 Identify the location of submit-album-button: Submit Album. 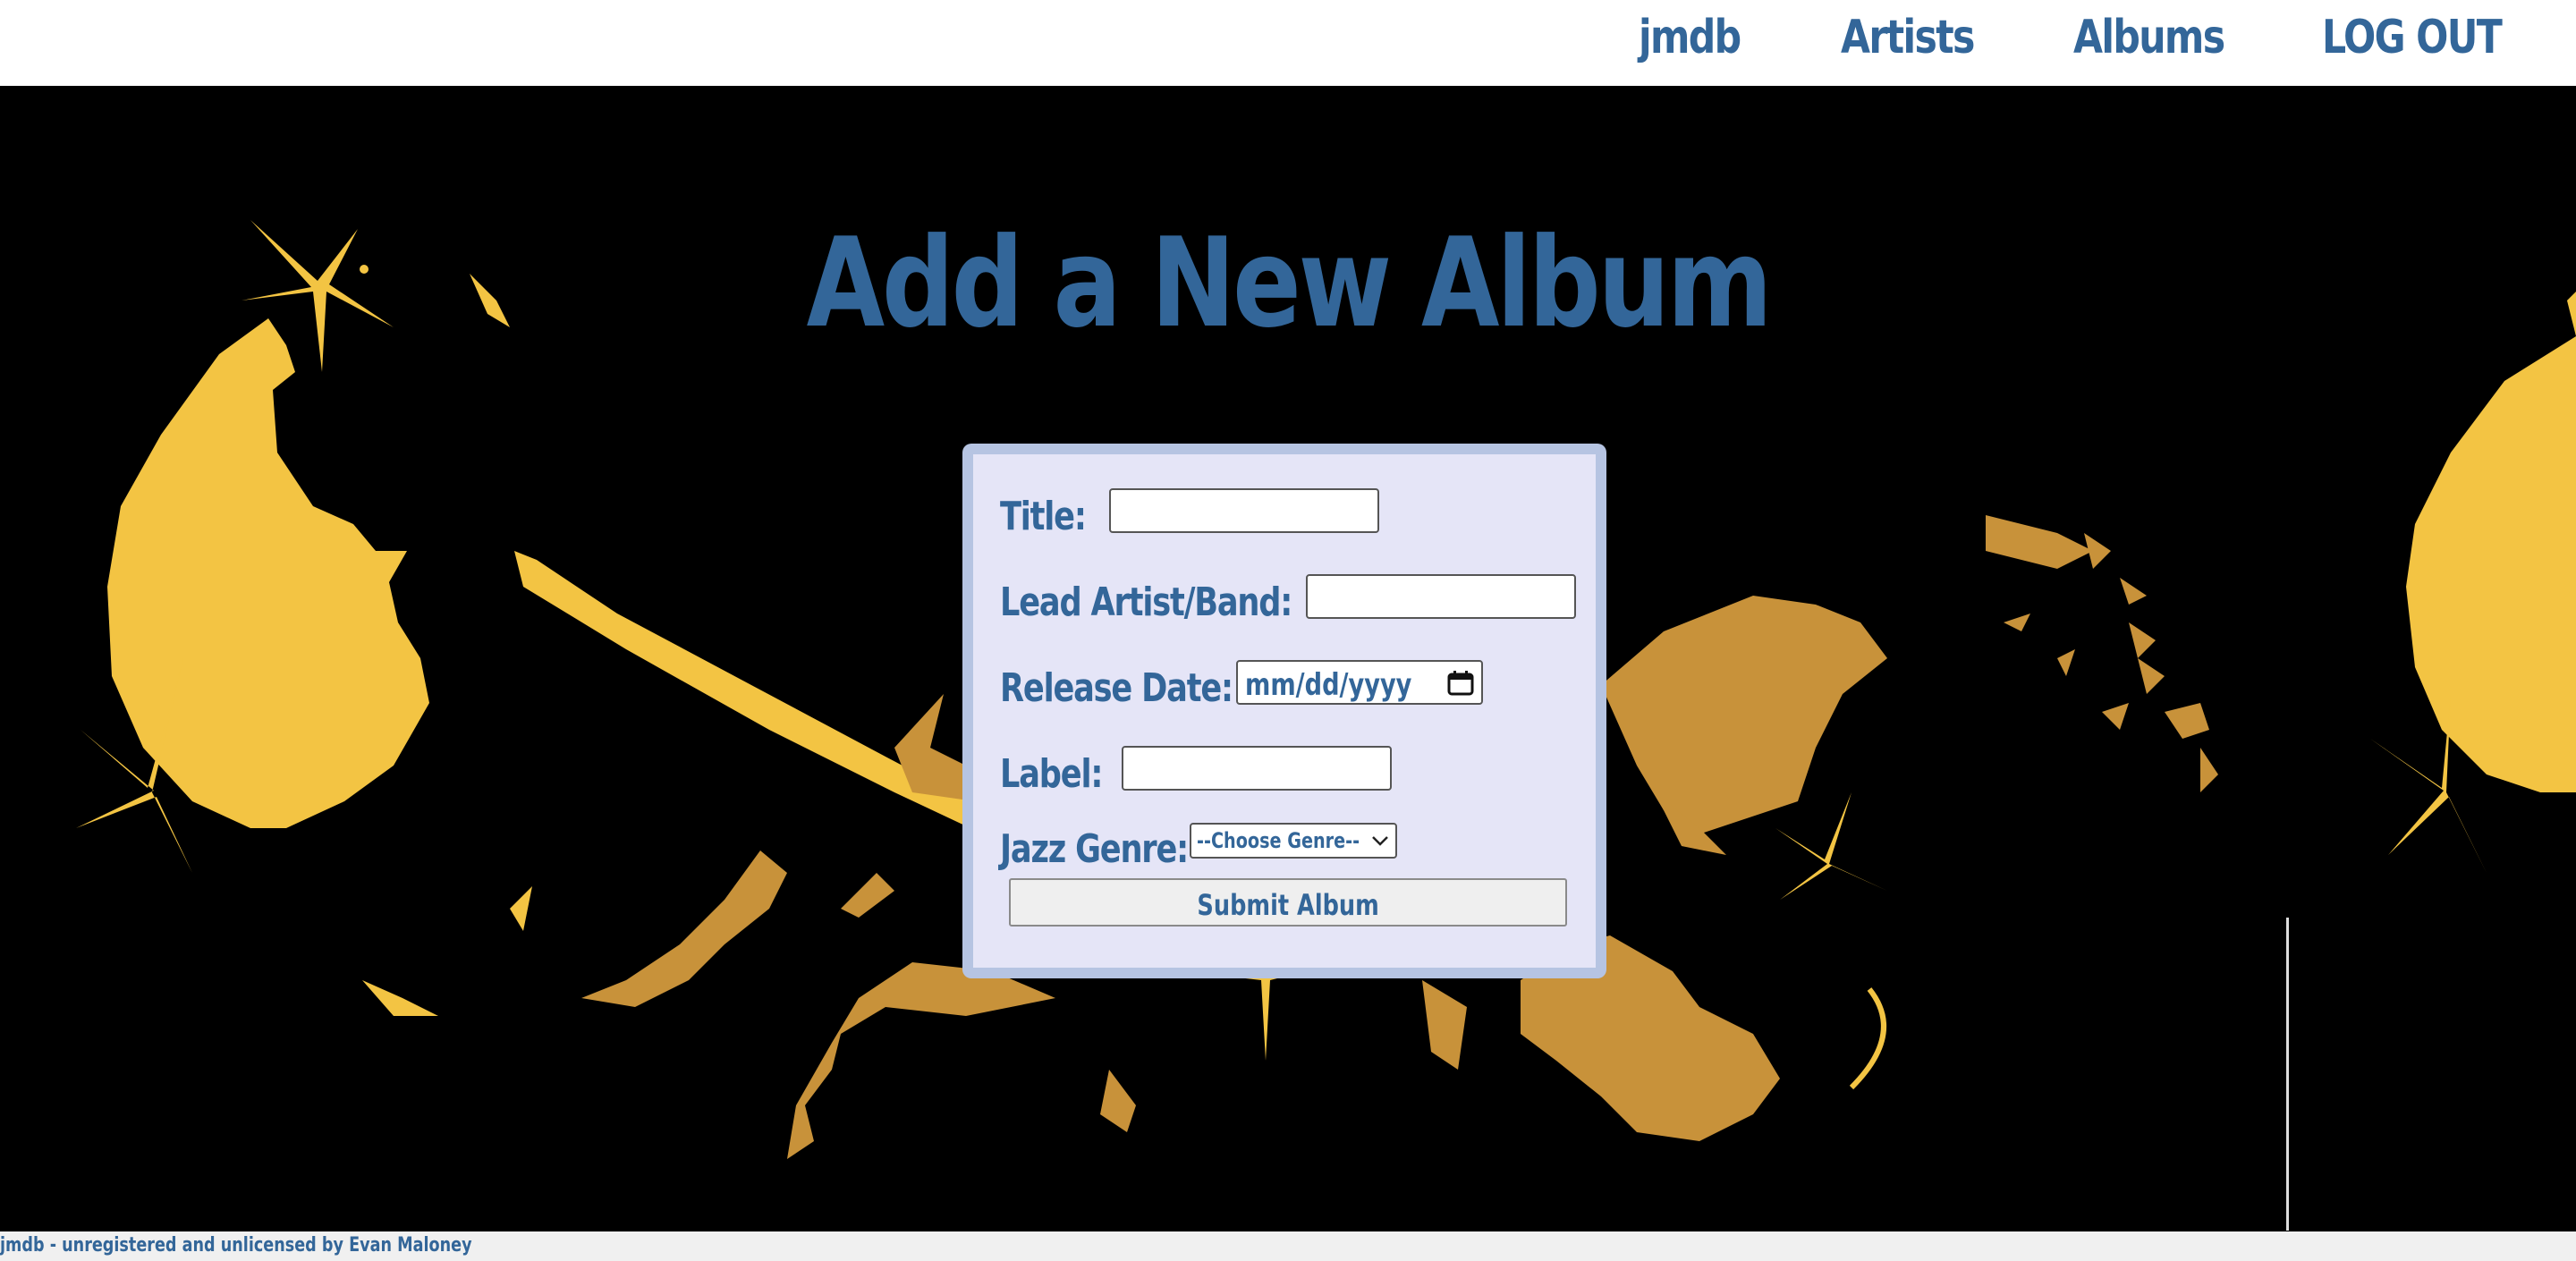
(1288, 903).